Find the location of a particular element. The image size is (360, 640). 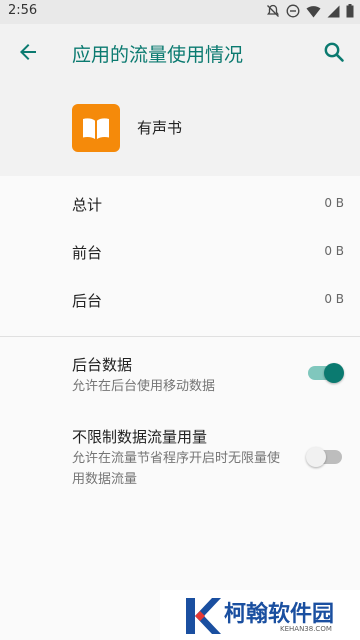

watermark-text: 柯翰软件园 is located at coordinates (279, 614).